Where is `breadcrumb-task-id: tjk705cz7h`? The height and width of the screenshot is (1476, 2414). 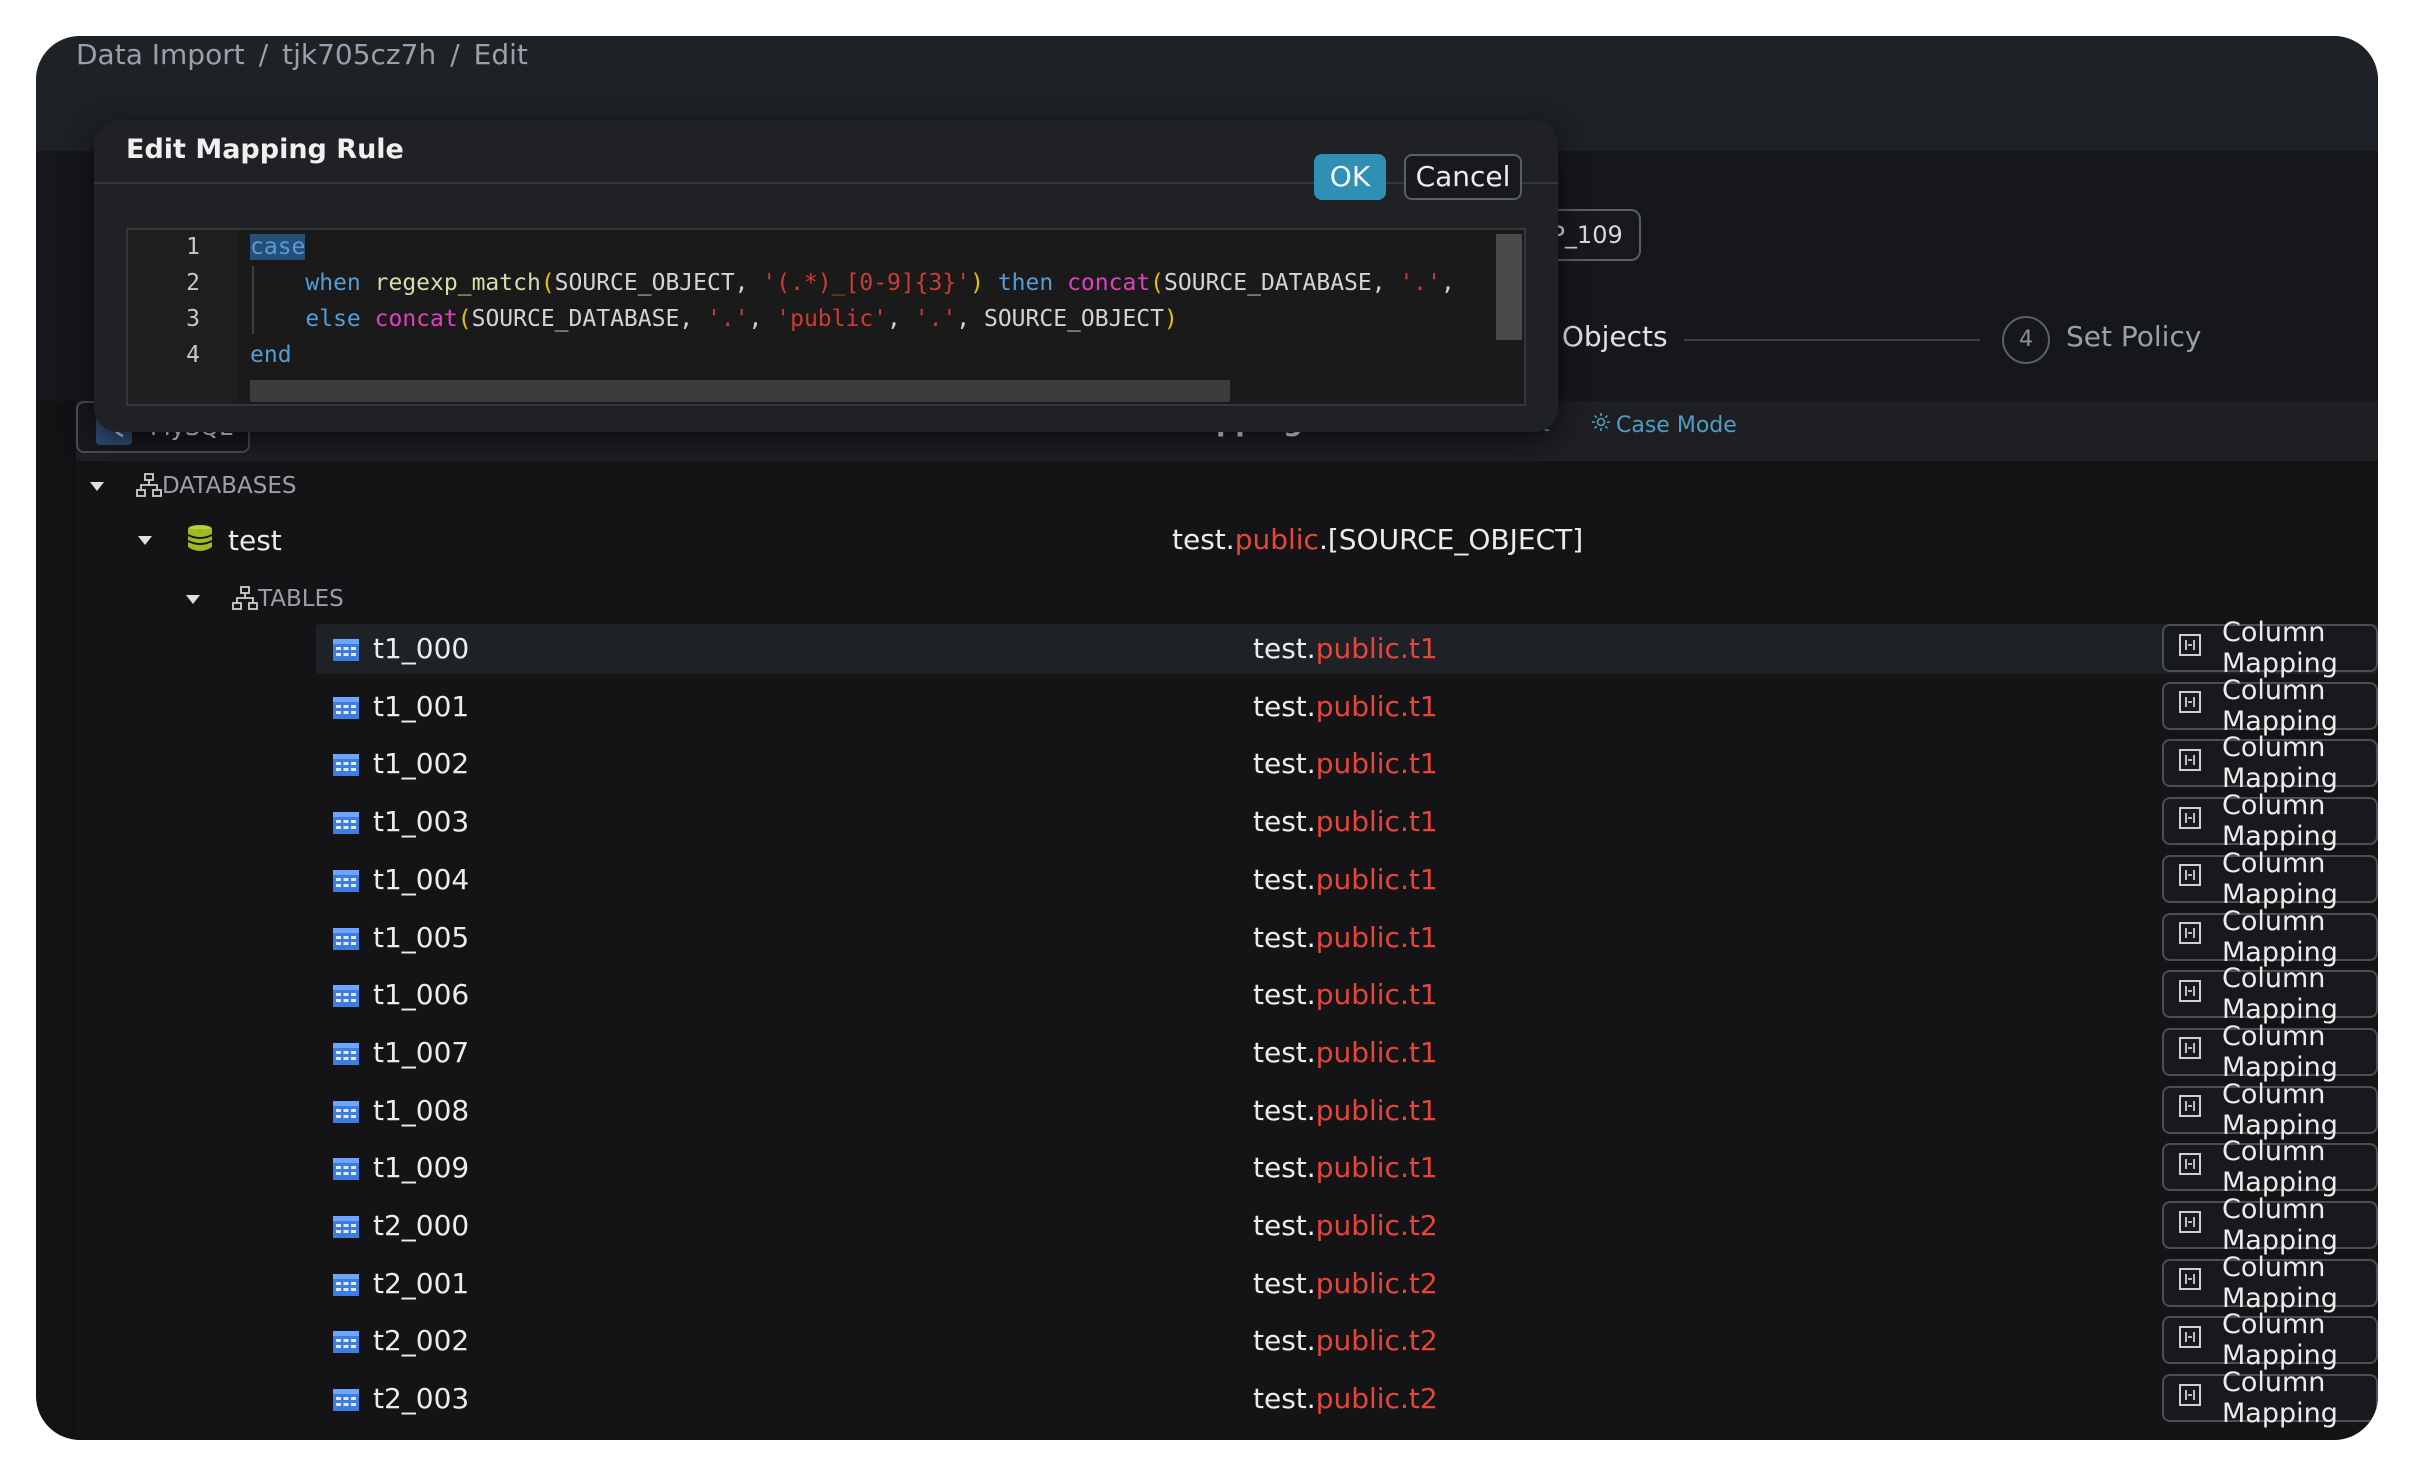 breadcrumb-task-id: tjk705cz7h is located at coordinates (359, 54).